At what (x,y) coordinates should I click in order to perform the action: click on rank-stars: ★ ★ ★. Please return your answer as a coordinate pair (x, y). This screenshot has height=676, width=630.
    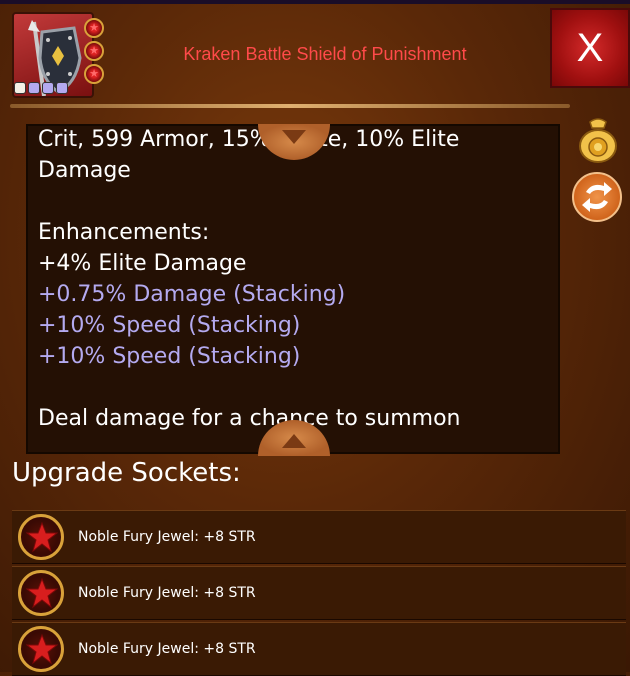
    Looking at the image, I should click on (95, 52).